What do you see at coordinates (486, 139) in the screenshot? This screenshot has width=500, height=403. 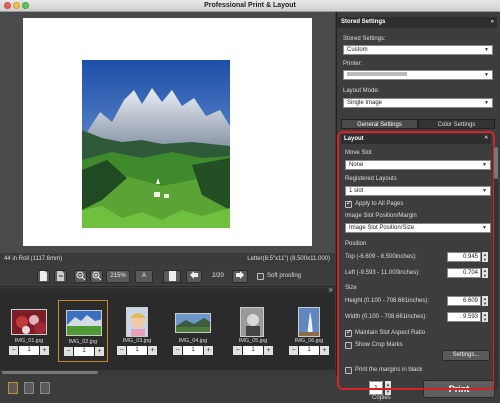 I see `chevron-up-icon: ^` at bounding box center [486, 139].